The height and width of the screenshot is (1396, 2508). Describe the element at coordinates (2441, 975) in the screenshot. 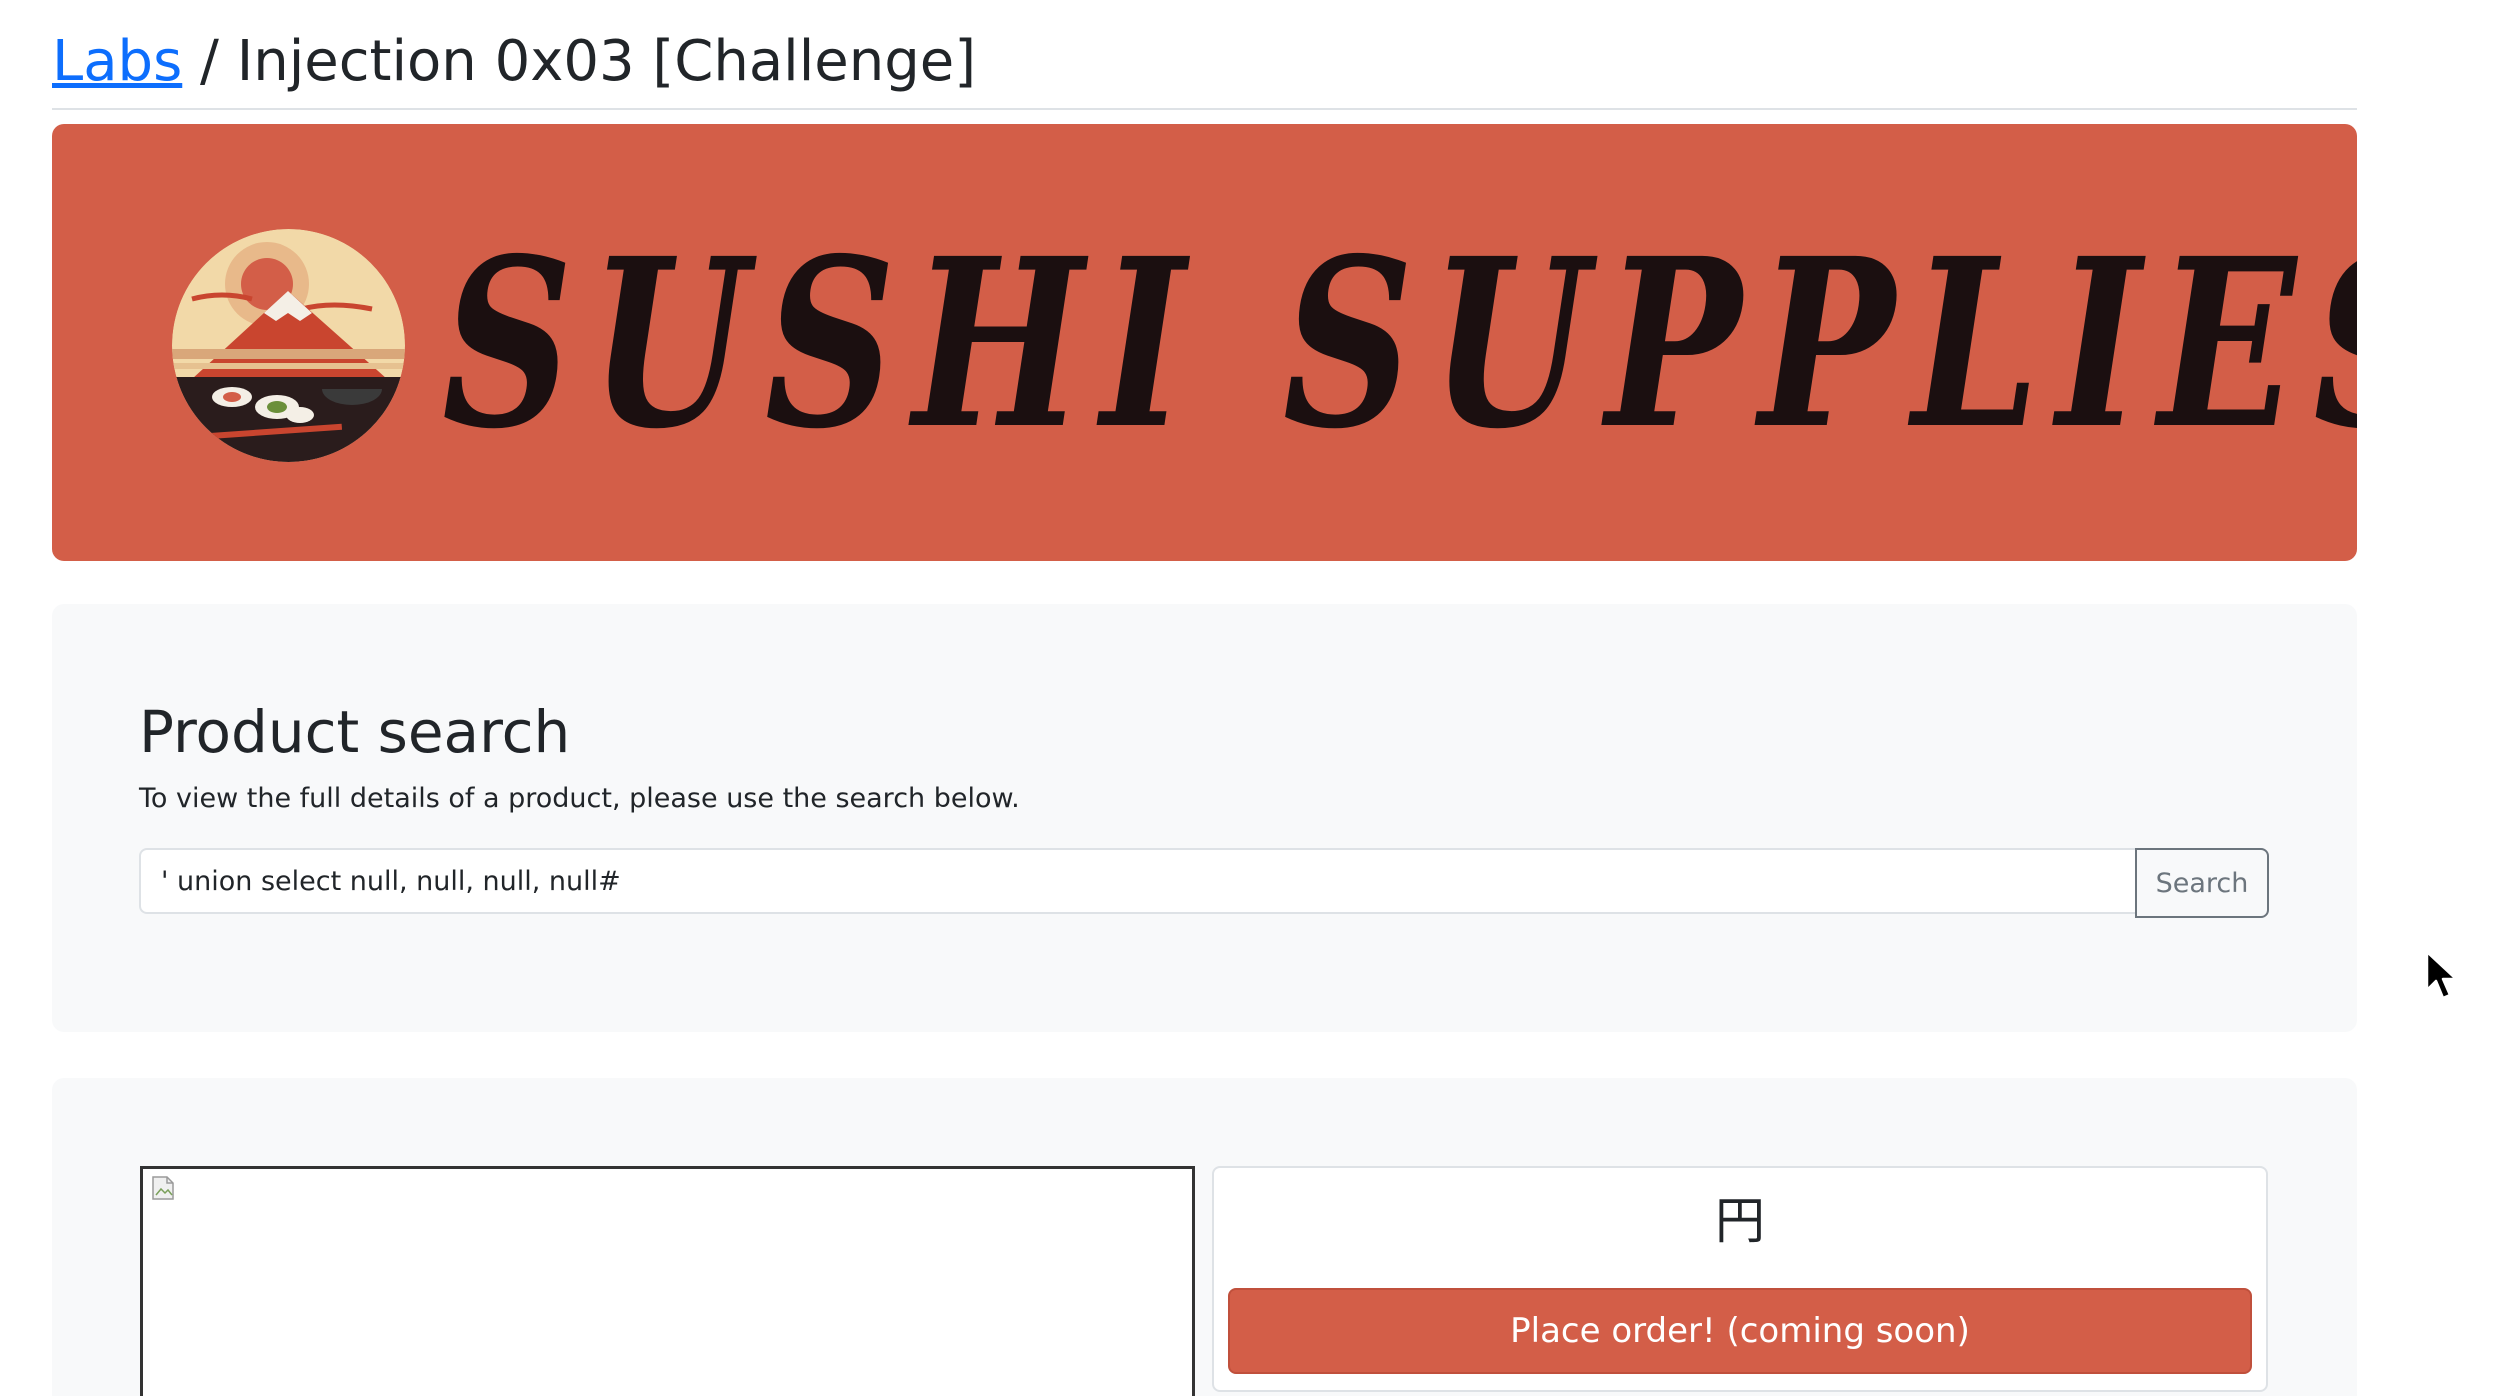

I see `mouse-cursor-icon` at that location.